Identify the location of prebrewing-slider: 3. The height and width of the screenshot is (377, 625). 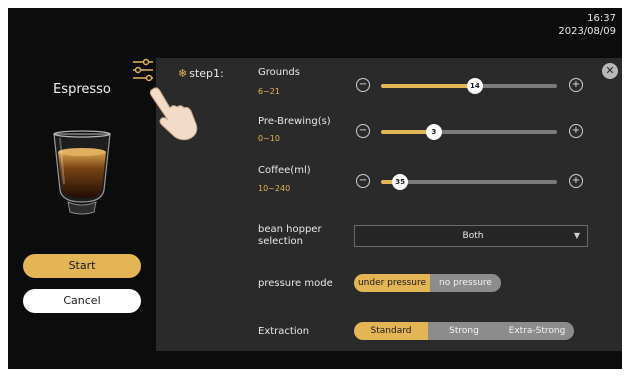
(469, 132).